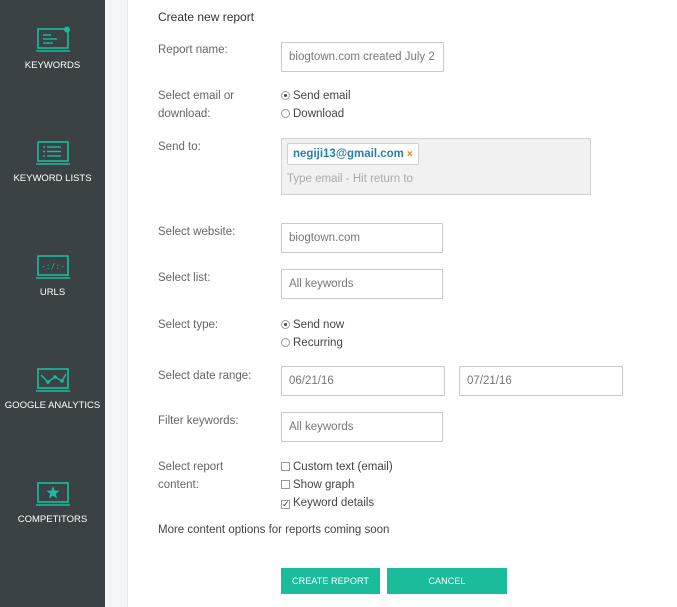 The image size is (677, 607). What do you see at coordinates (52, 178) in the screenshot?
I see `sidebar-item-label: KEYWORD LISTS` at bounding box center [52, 178].